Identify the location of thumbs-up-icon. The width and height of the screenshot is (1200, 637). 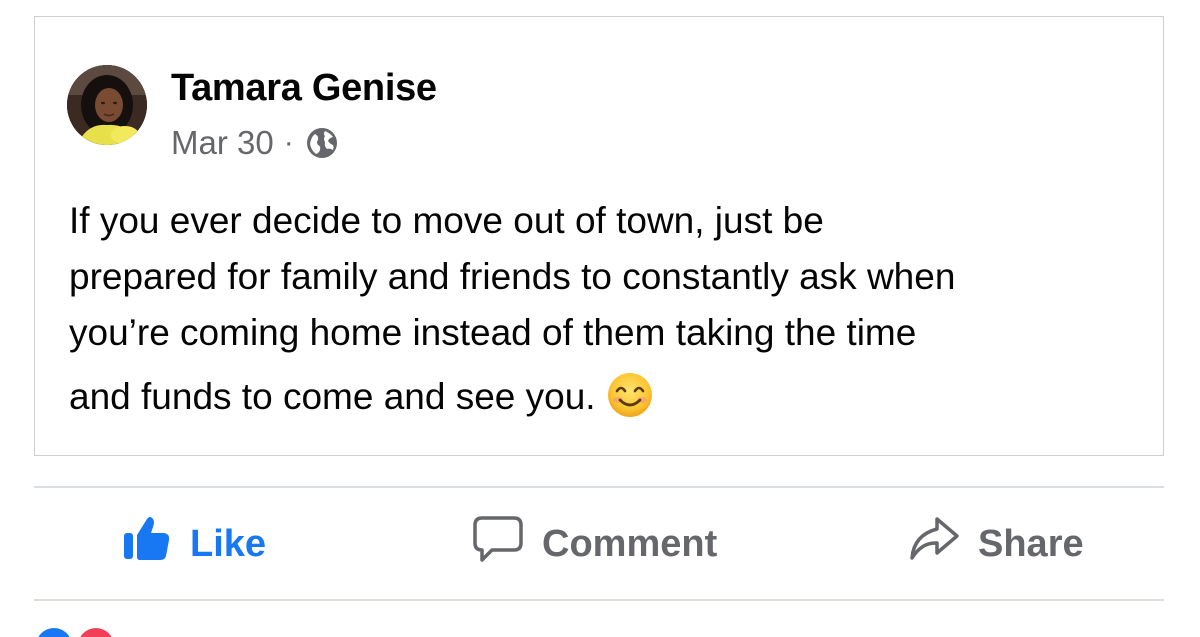
(147, 544).